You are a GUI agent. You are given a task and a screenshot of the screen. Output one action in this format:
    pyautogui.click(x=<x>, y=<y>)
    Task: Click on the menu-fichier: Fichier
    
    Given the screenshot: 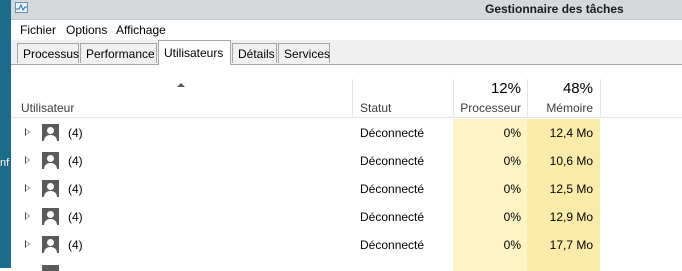 What is the action you would take?
    pyautogui.click(x=38, y=30)
    